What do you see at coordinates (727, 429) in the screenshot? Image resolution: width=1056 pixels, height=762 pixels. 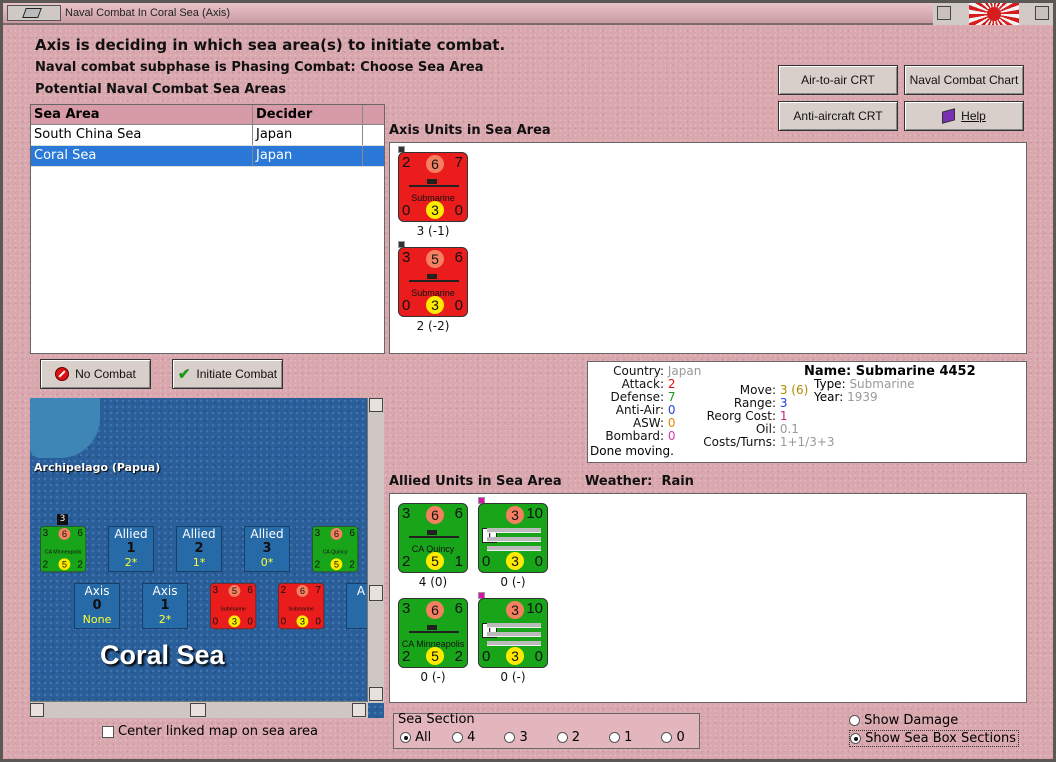 I see `oil-key: Oil:` at bounding box center [727, 429].